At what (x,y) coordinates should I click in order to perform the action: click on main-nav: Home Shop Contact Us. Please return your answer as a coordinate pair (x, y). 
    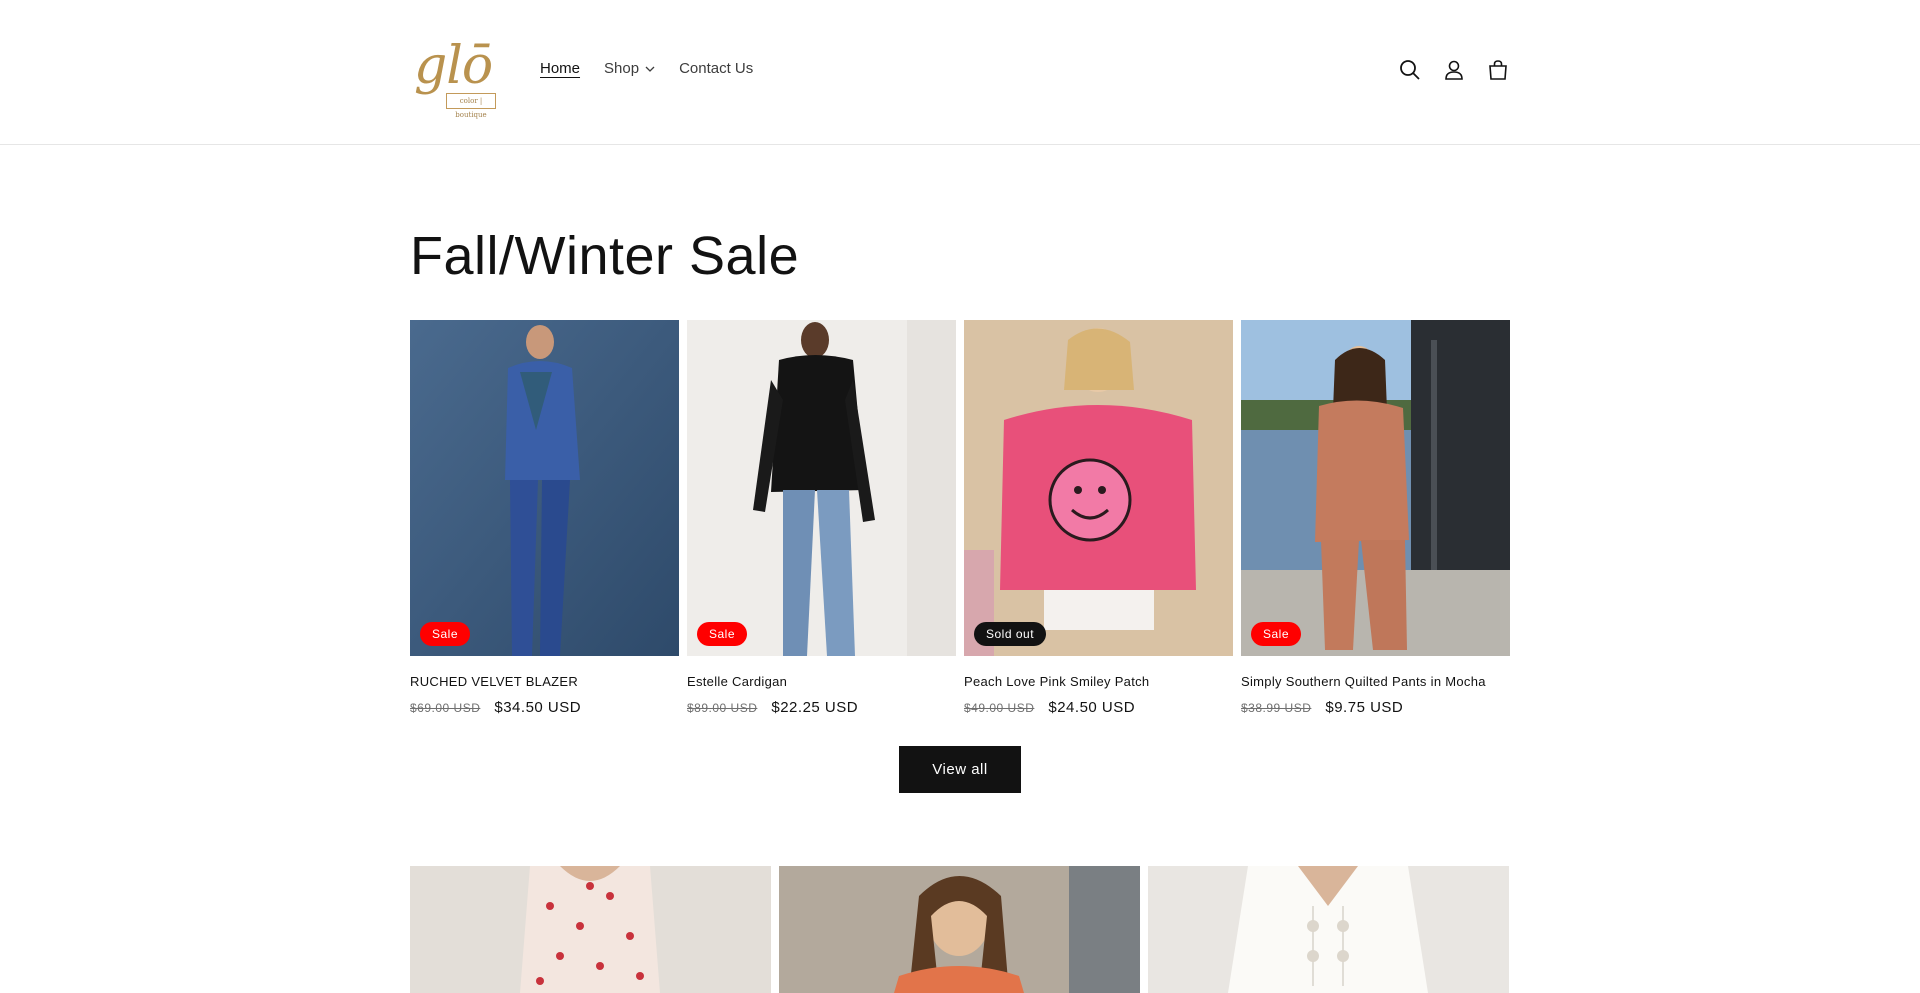
    Looking at the image, I should click on (646, 68).